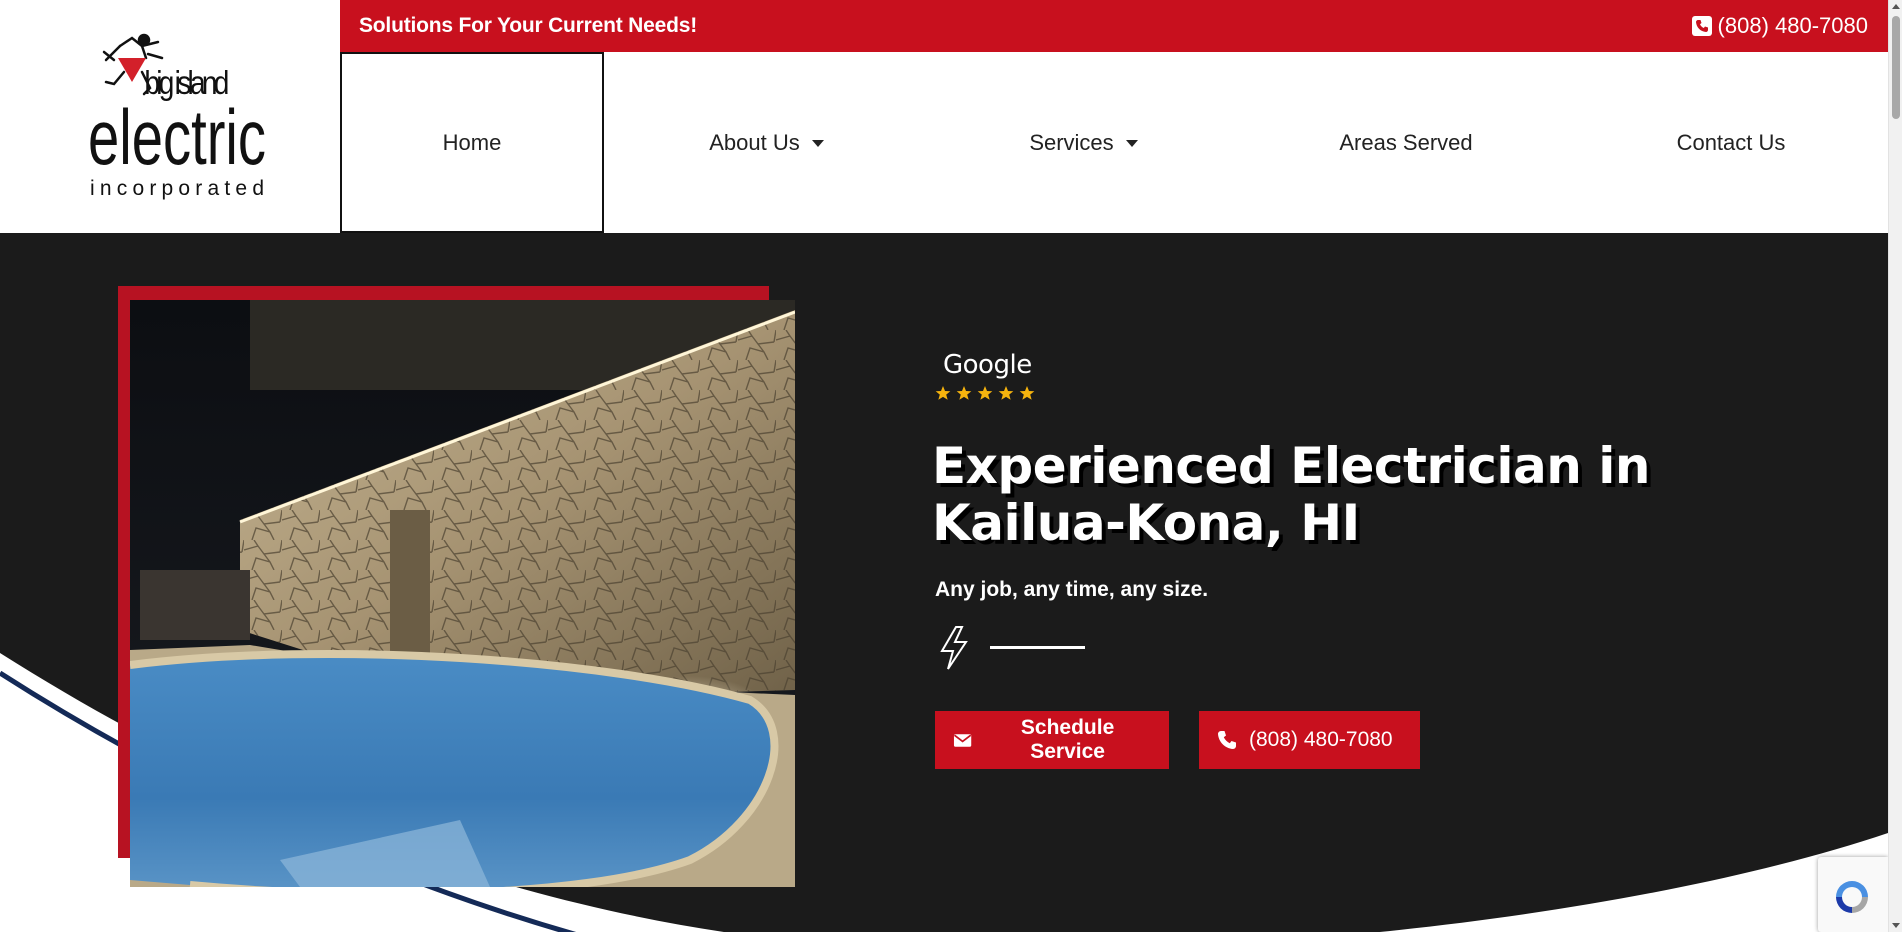 The image size is (1902, 932). Describe the element at coordinates (987, 365) in the screenshot. I see `google-label: Google` at that location.